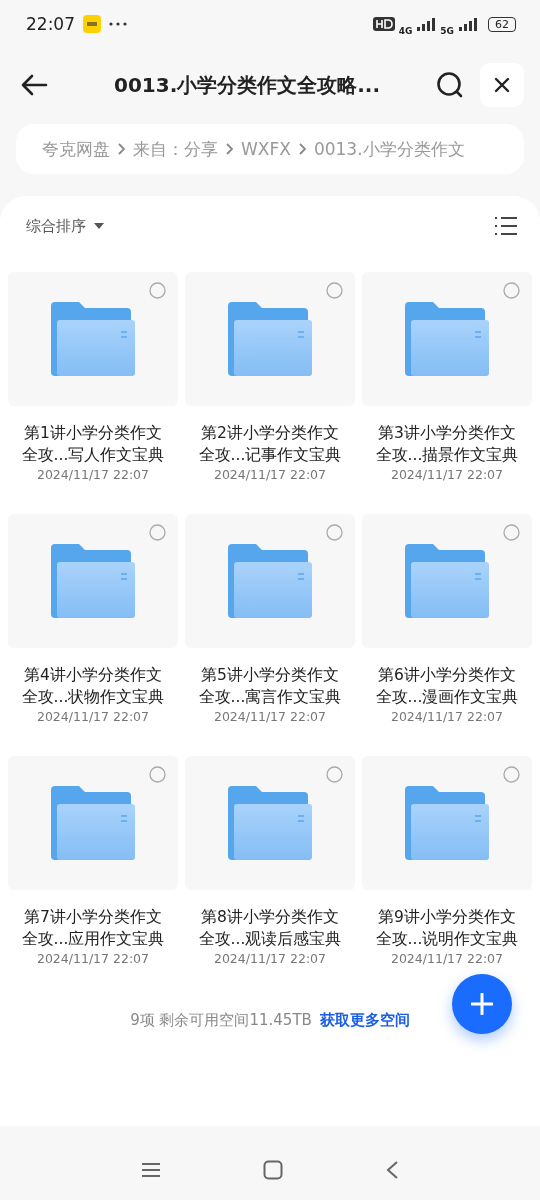  What do you see at coordinates (93, 686) in the screenshot?
I see `file-name: 第4讲小学分类作文全攻...状物作文宝典` at bounding box center [93, 686].